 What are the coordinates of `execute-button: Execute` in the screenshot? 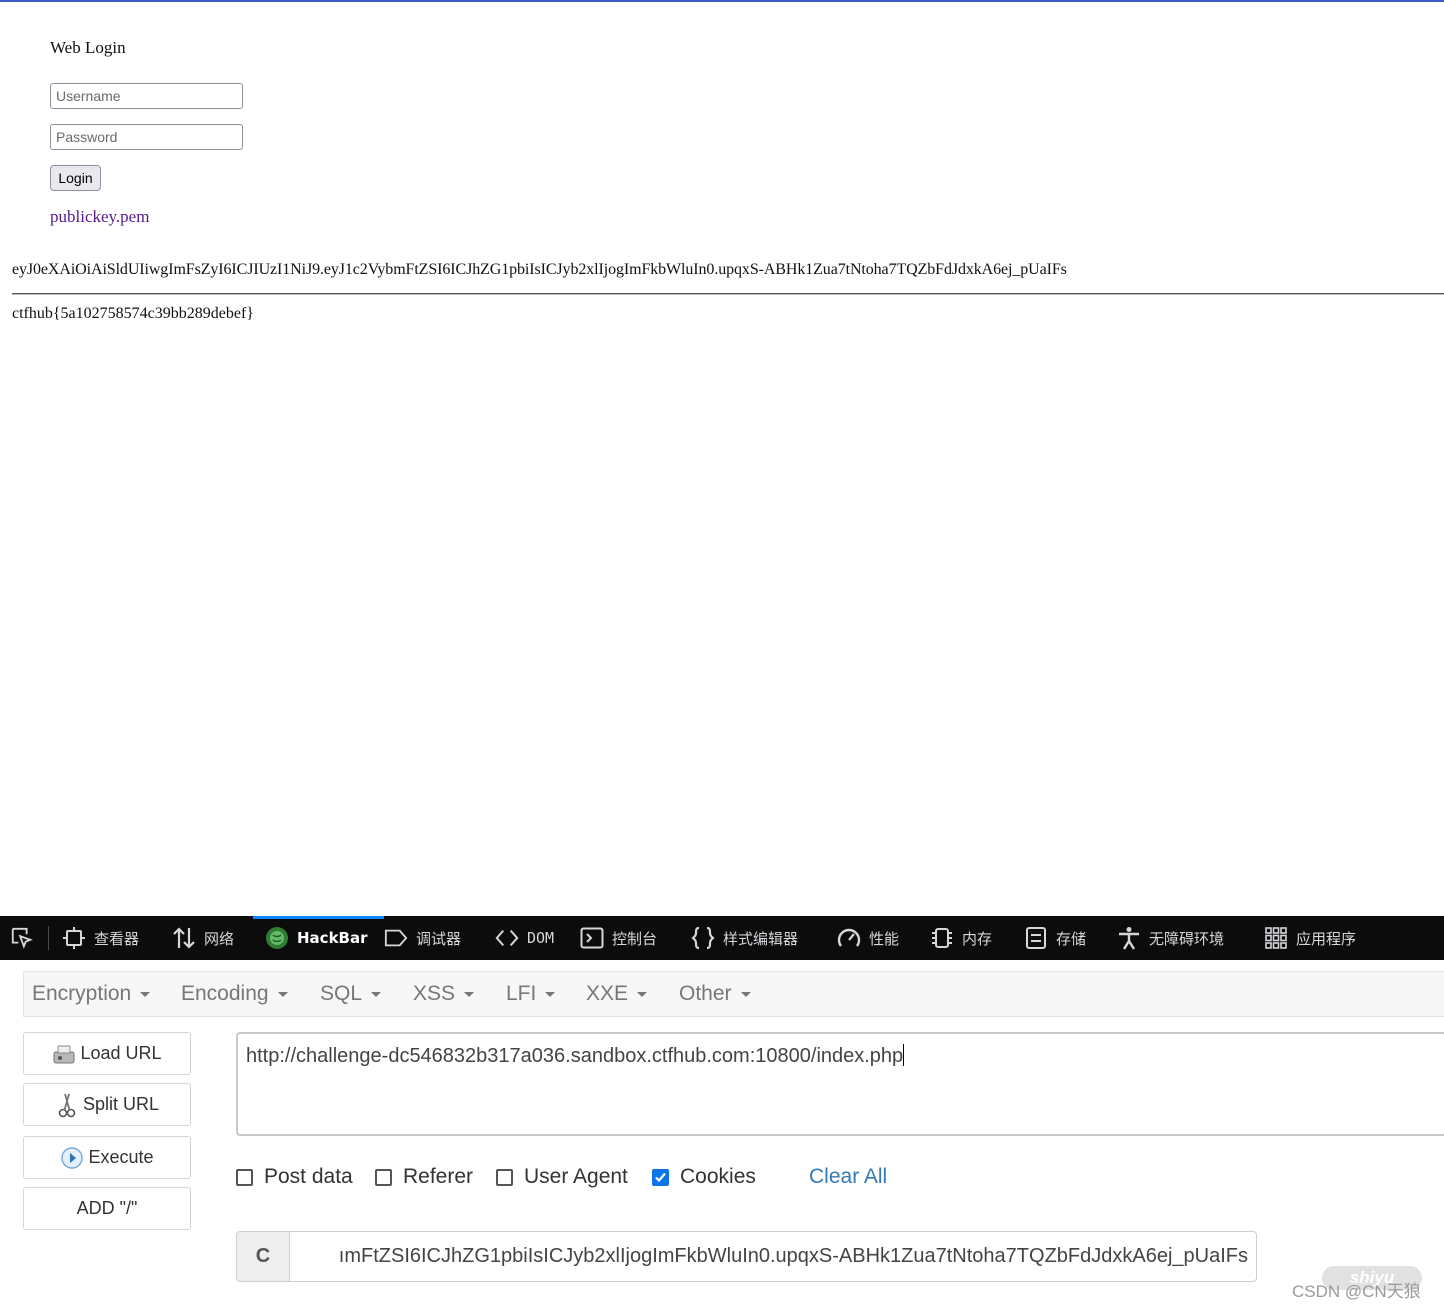 It's located at (107, 1157).